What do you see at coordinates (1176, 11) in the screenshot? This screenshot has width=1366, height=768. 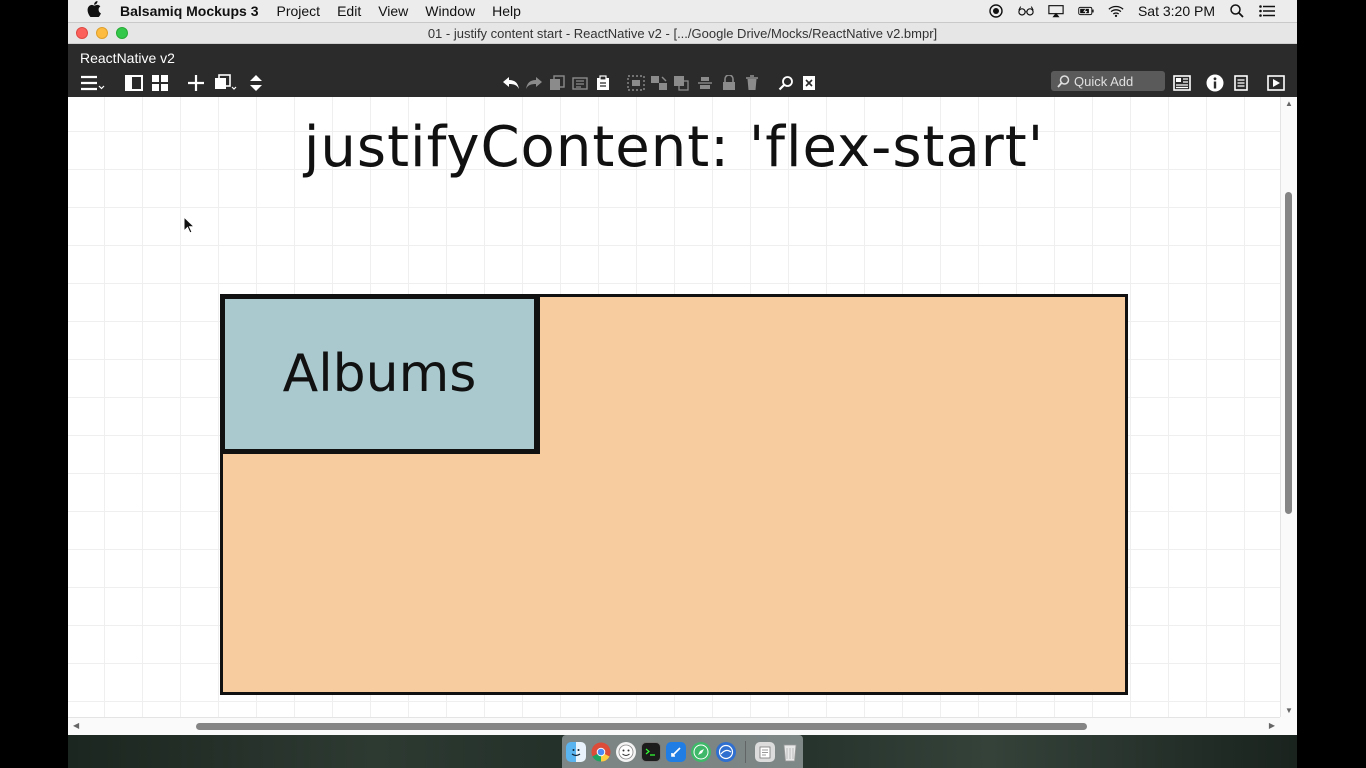 I see `menubar-clock: Sat 3:20 PM` at bounding box center [1176, 11].